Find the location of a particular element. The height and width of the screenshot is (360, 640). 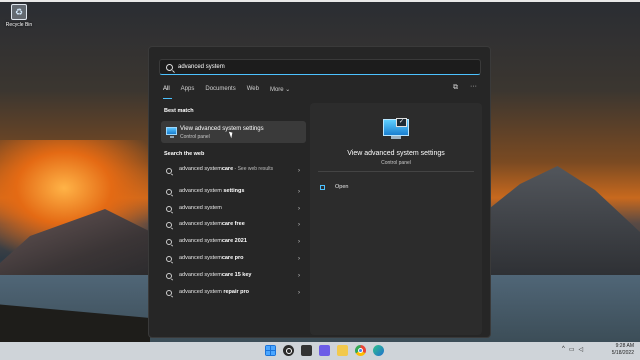

web-result-text: advanced system settings is located at coordinates (212, 190).